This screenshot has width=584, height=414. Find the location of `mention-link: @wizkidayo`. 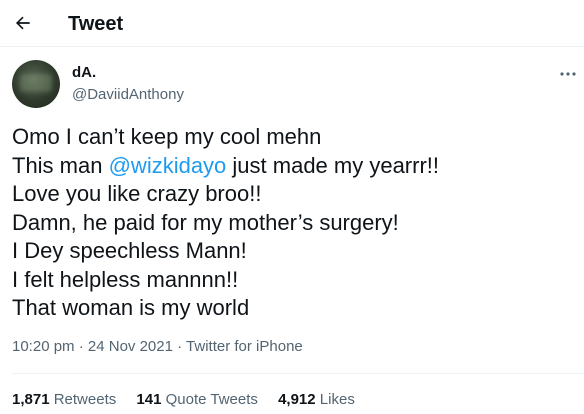

mention-link: @wizkidayo is located at coordinates (168, 165).